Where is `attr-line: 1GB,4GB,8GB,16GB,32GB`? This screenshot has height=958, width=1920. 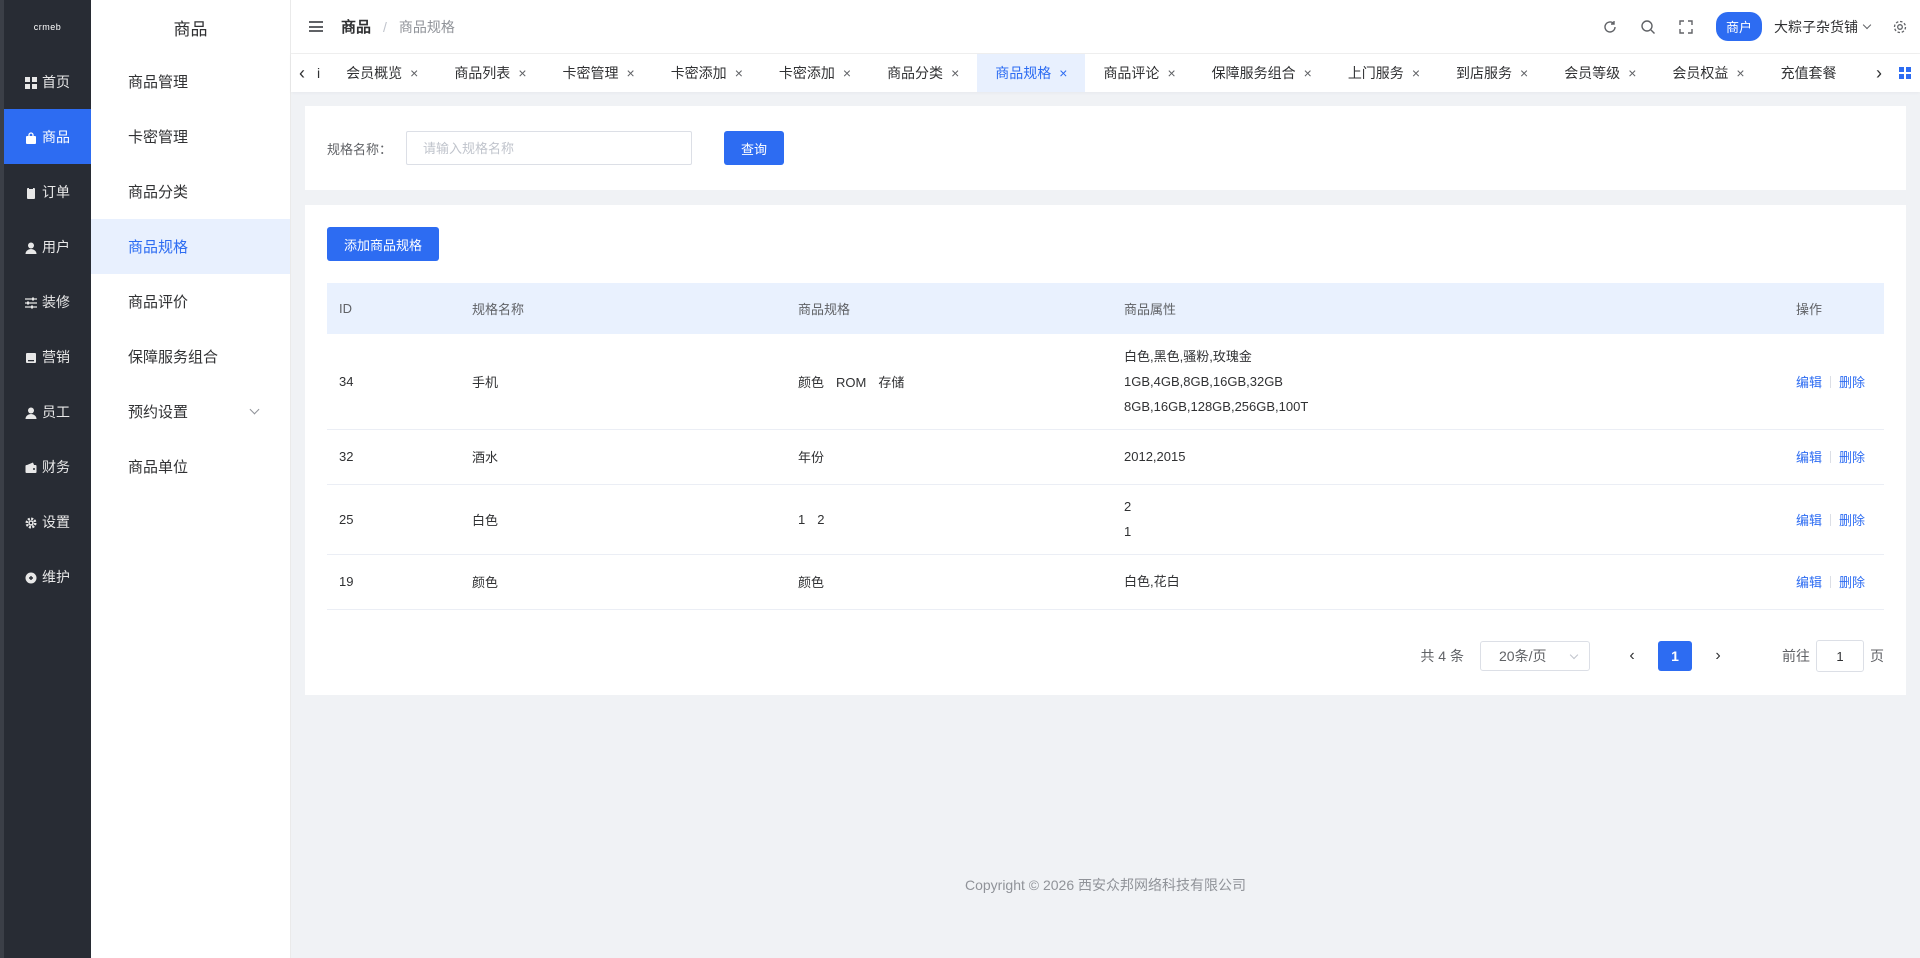 attr-line: 1GB,4GB,8GB,16GB,32GB is located at coordinates (1203, 381).